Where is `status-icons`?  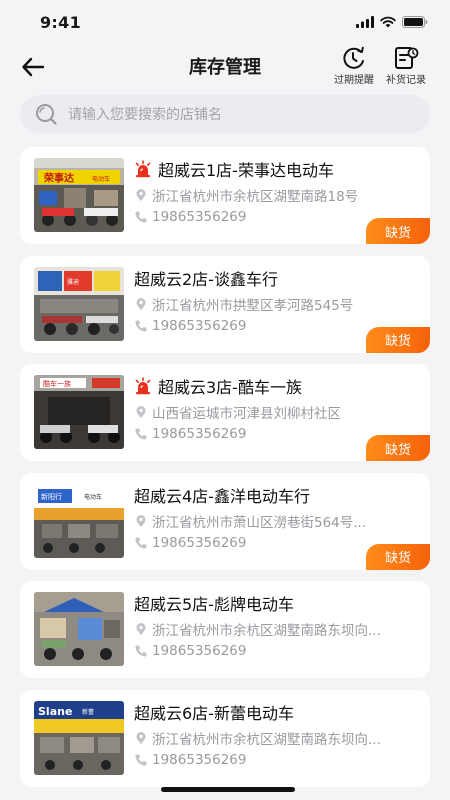
status-icons is located at coordinates (392, 22).